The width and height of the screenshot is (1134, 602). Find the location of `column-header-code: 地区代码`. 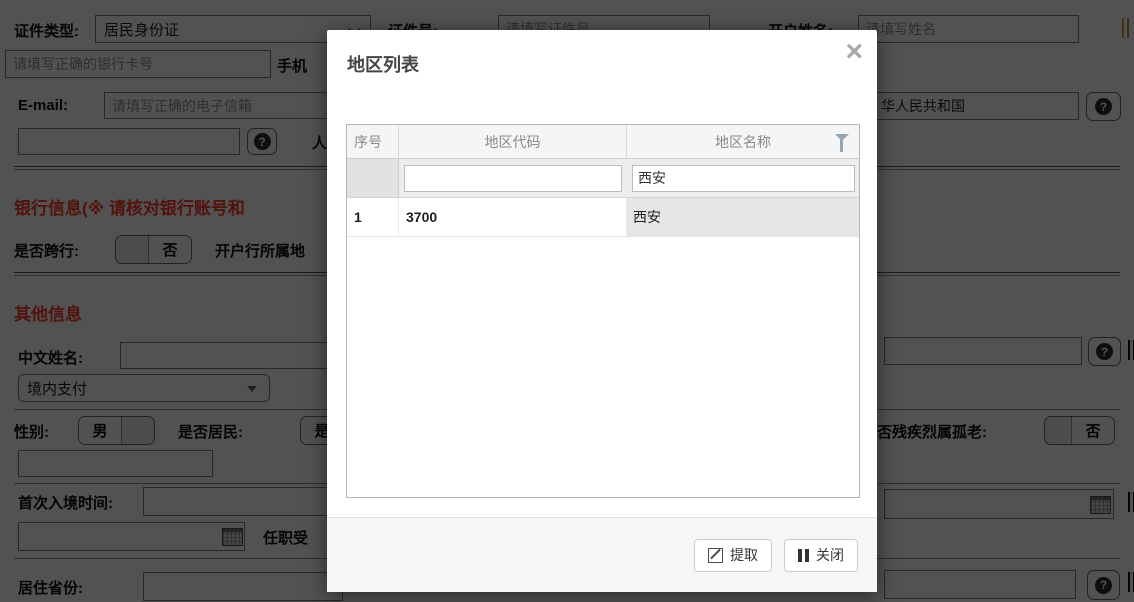

column-header-code: 地区代码 is located at coordinates (513, 141).